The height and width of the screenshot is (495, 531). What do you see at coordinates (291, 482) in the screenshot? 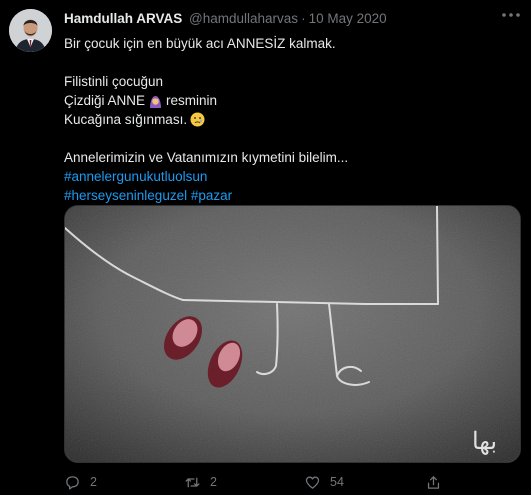
I see `tweet-actions: 2 2 54` at bounding box center [291, 482].